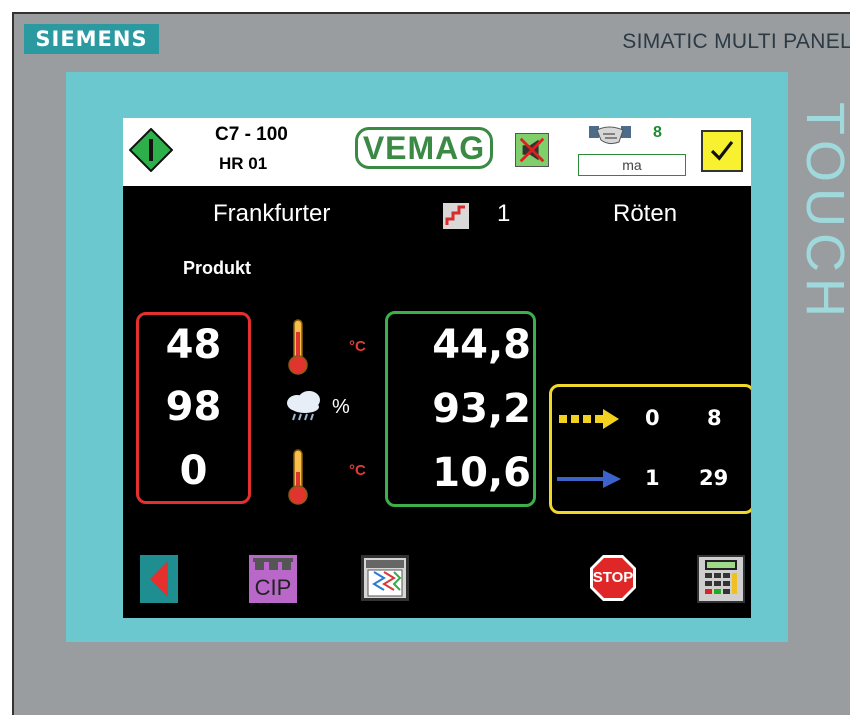 Image resolution: width=850 pixels, height=715 pixels. I want to click on confirm-button, so click(722, 151).